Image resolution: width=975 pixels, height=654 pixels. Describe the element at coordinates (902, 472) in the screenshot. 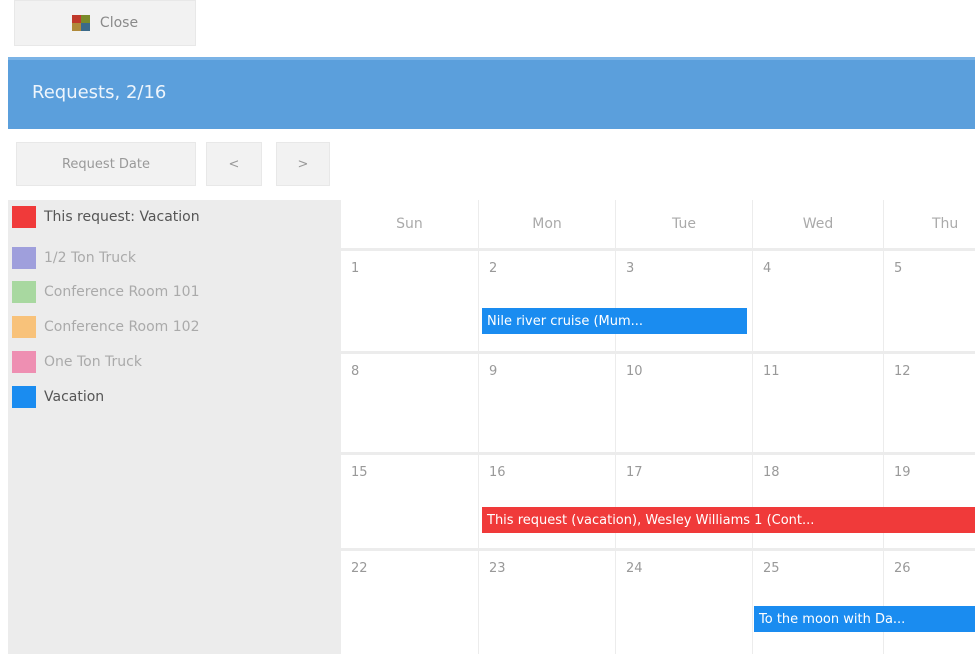

I see `day-number: 19` at that location.